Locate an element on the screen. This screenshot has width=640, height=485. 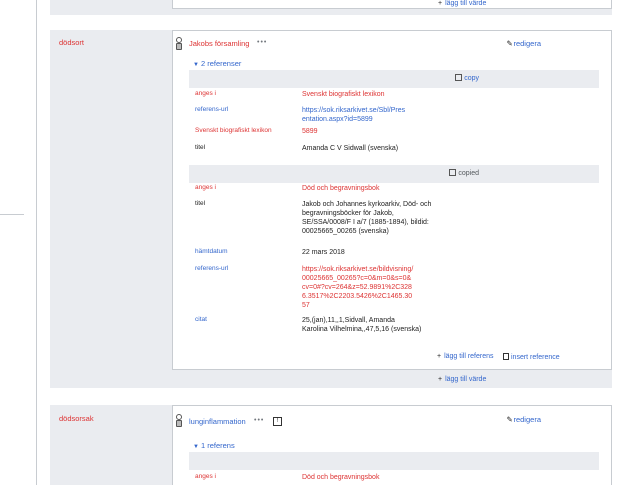
add-value-button-dodsort: + lägg till värde is located at coordinates (462, 379).